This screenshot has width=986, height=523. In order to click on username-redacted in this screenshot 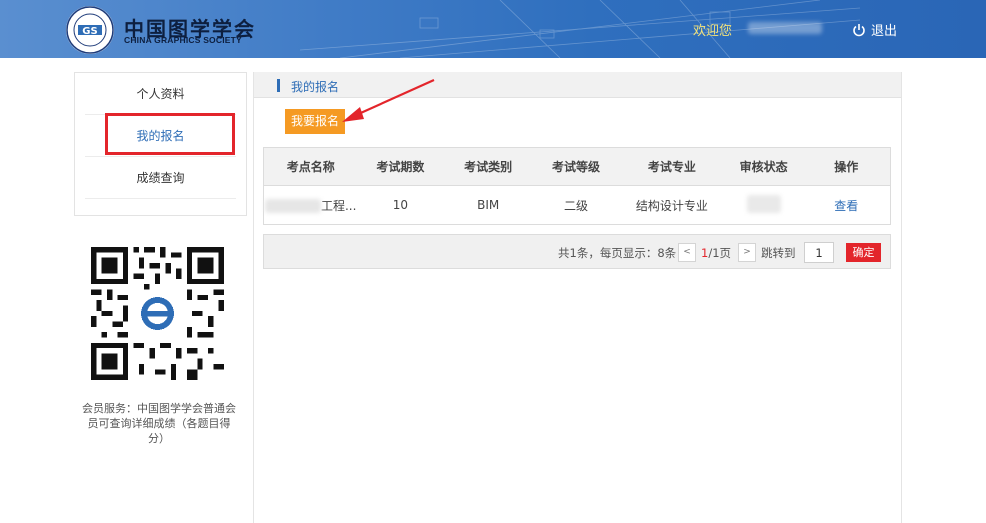, I will do `click(785, 28)`.